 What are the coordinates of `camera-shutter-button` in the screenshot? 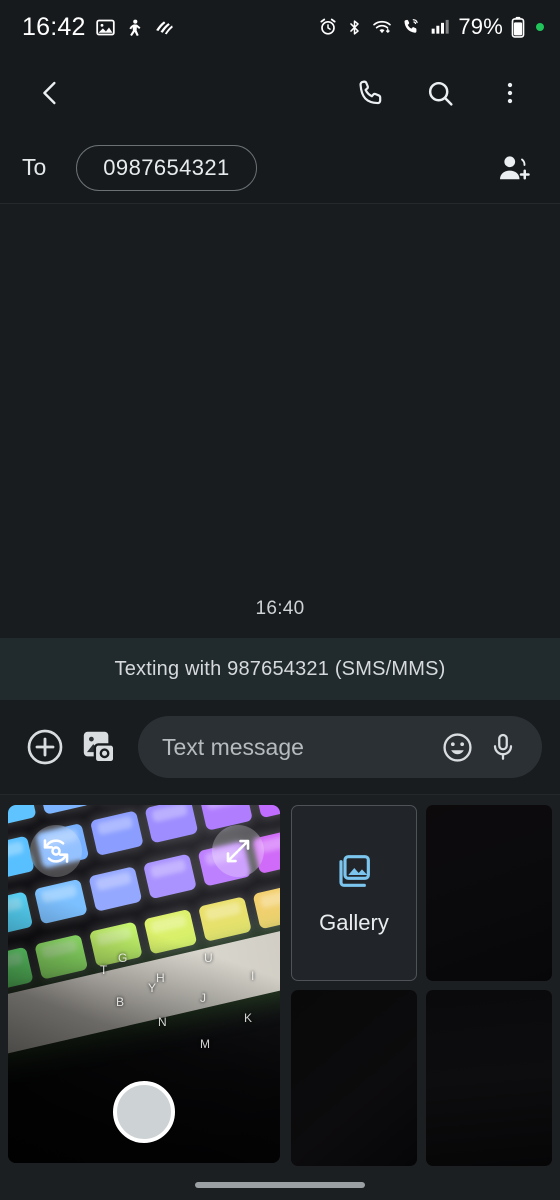 It's located at (144, 1112).